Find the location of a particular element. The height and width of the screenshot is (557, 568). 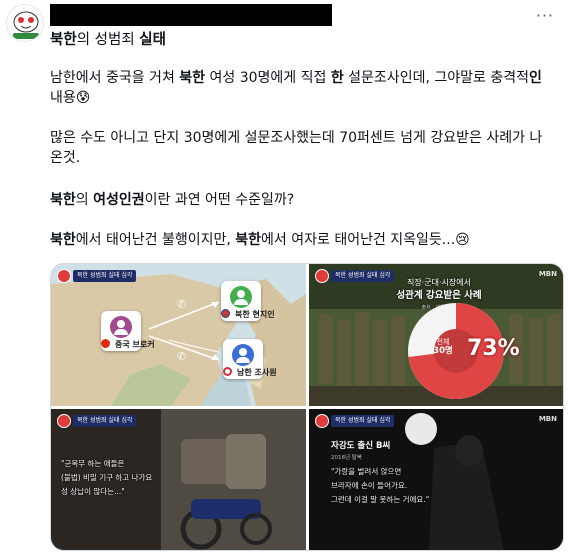

south-korea-flag-icon is located at coordinates (227, 371).